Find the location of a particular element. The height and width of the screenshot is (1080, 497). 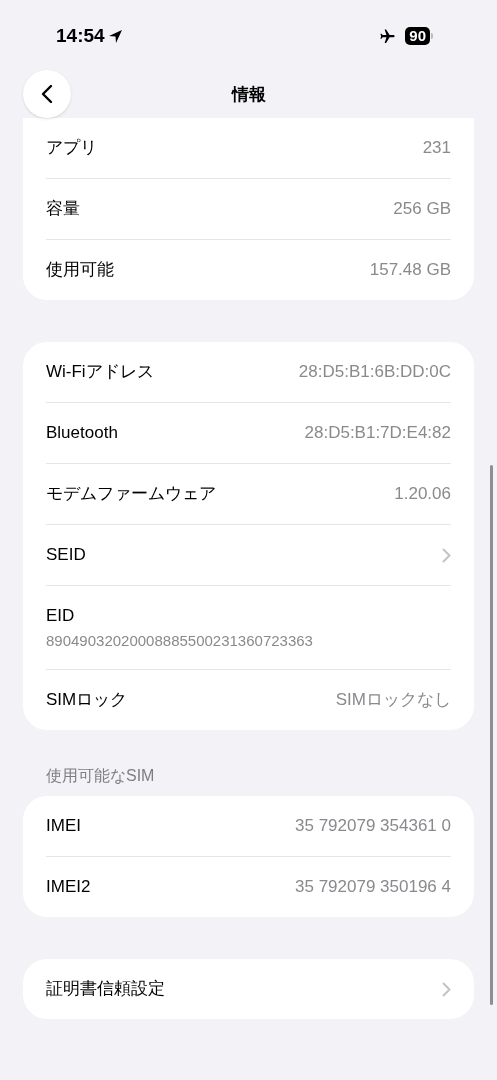

row-value: 231 is located at coordinates (436, 148).